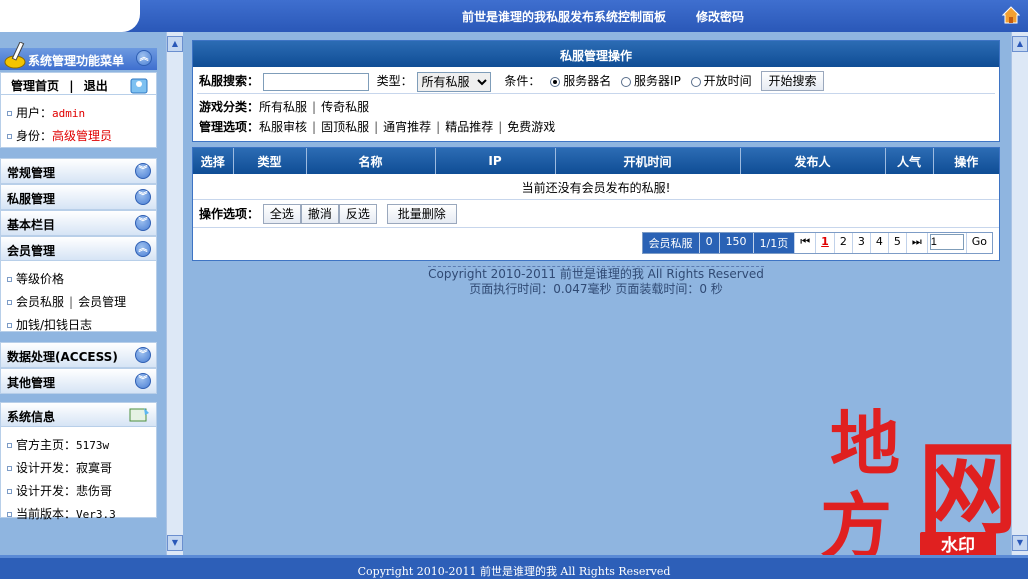 The height and width of the screenshot is (579, 1028). What do you see at coordinates (229, 81) in the screenshot?
I see `search-label: 私服搜索：` at bounding box center [229, 81].